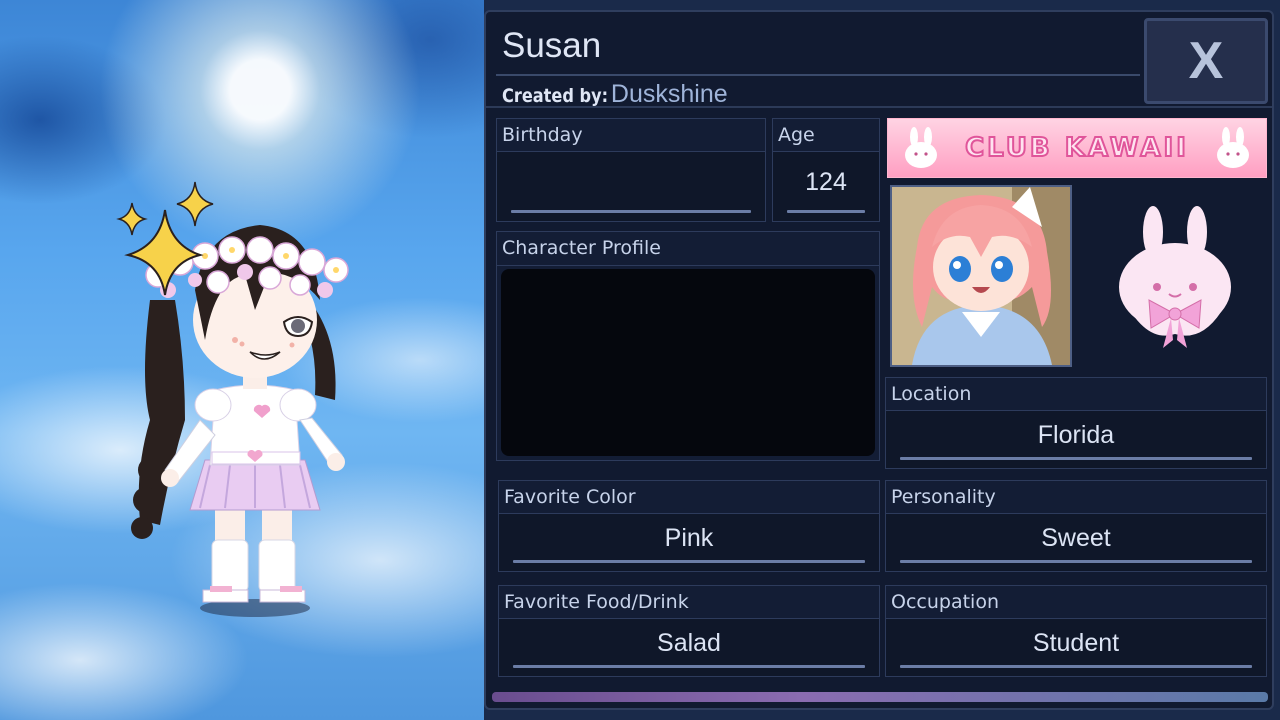 This screenshot has height=720, width=1280. What do you see at coordinates (1076, 643) in the screenshot?
I see `occupation-value: Student` at bounding box center [1076, 643].